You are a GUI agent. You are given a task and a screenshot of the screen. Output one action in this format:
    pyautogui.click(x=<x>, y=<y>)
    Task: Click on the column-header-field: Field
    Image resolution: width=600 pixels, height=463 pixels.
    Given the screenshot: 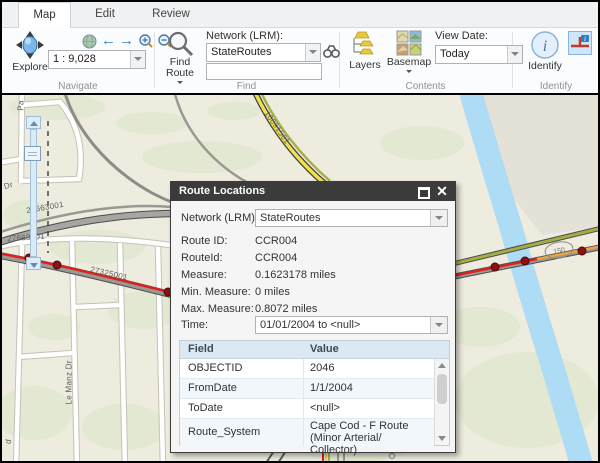 What is the action you would take?
    pyautogui.click(x=201, y=349)
    